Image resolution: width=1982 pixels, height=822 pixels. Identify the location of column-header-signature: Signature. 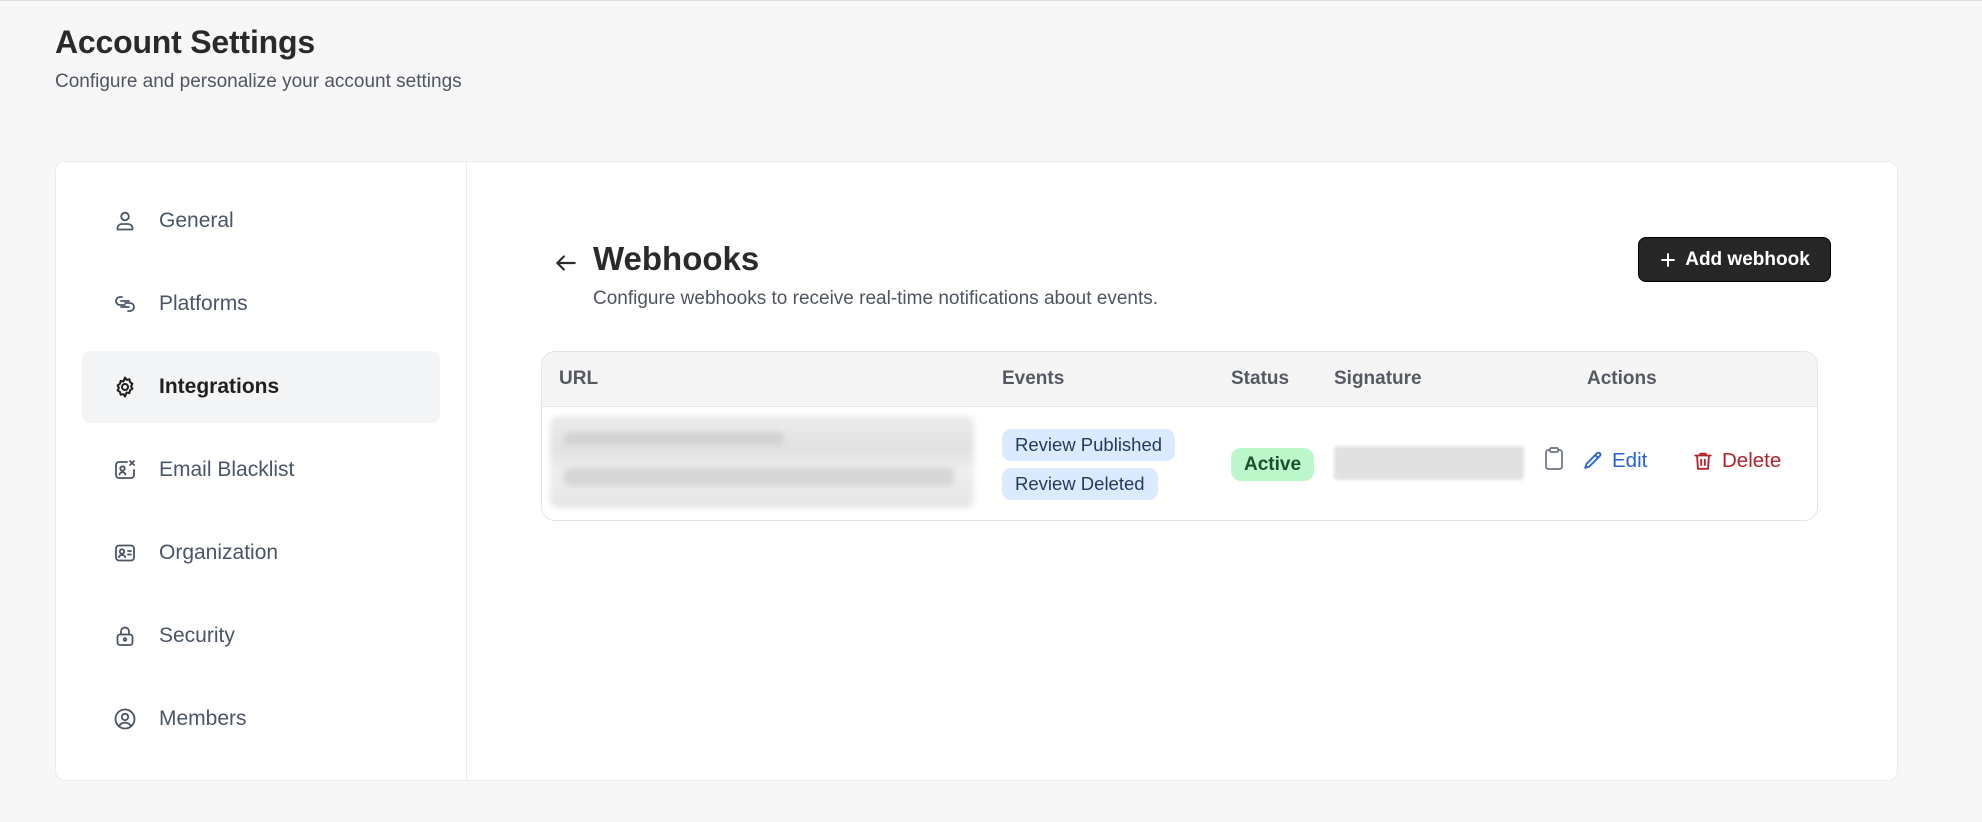
(1378, 378).